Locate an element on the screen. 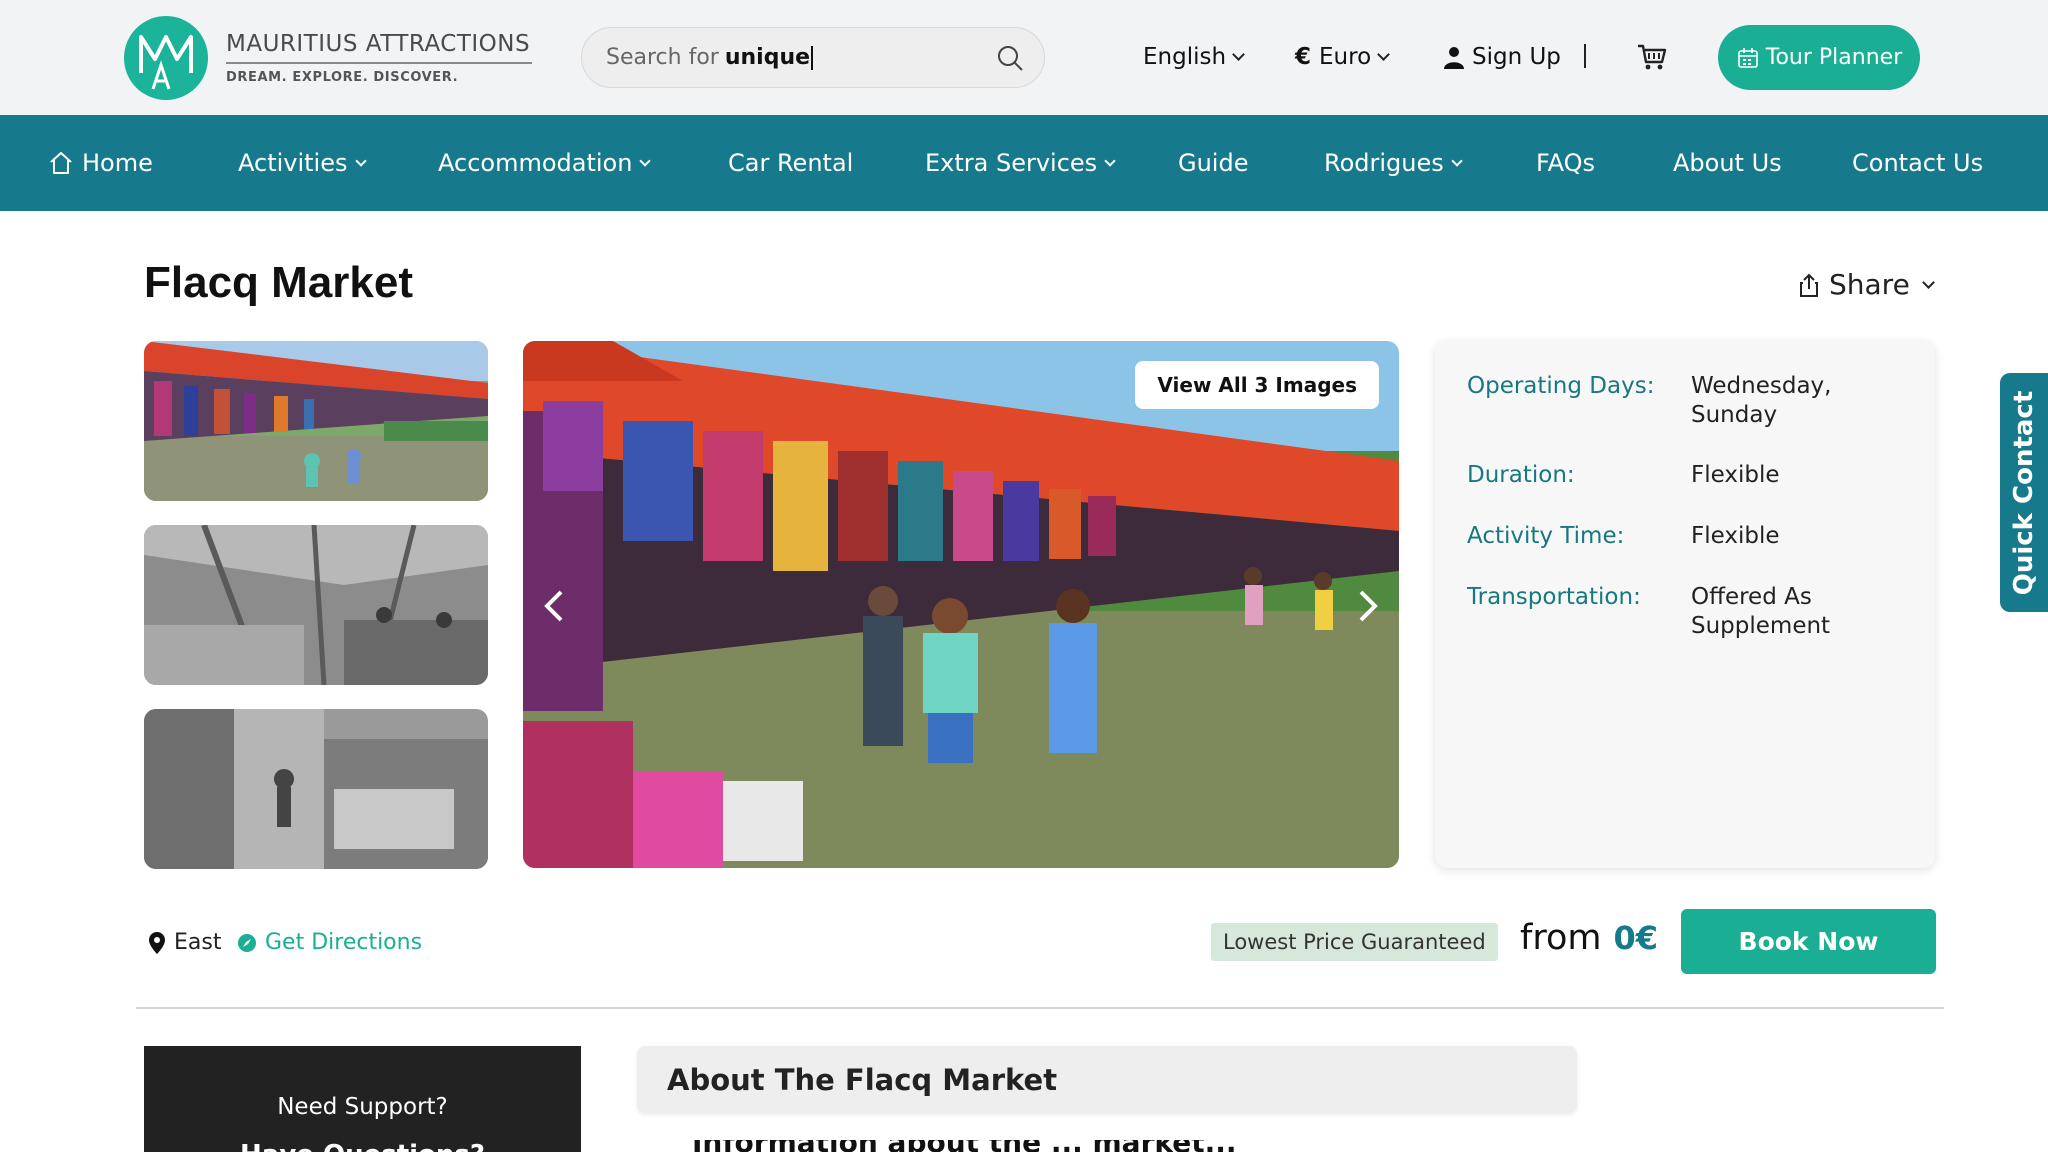  support-title: Need Support? is located at coordinates (362, 1107).